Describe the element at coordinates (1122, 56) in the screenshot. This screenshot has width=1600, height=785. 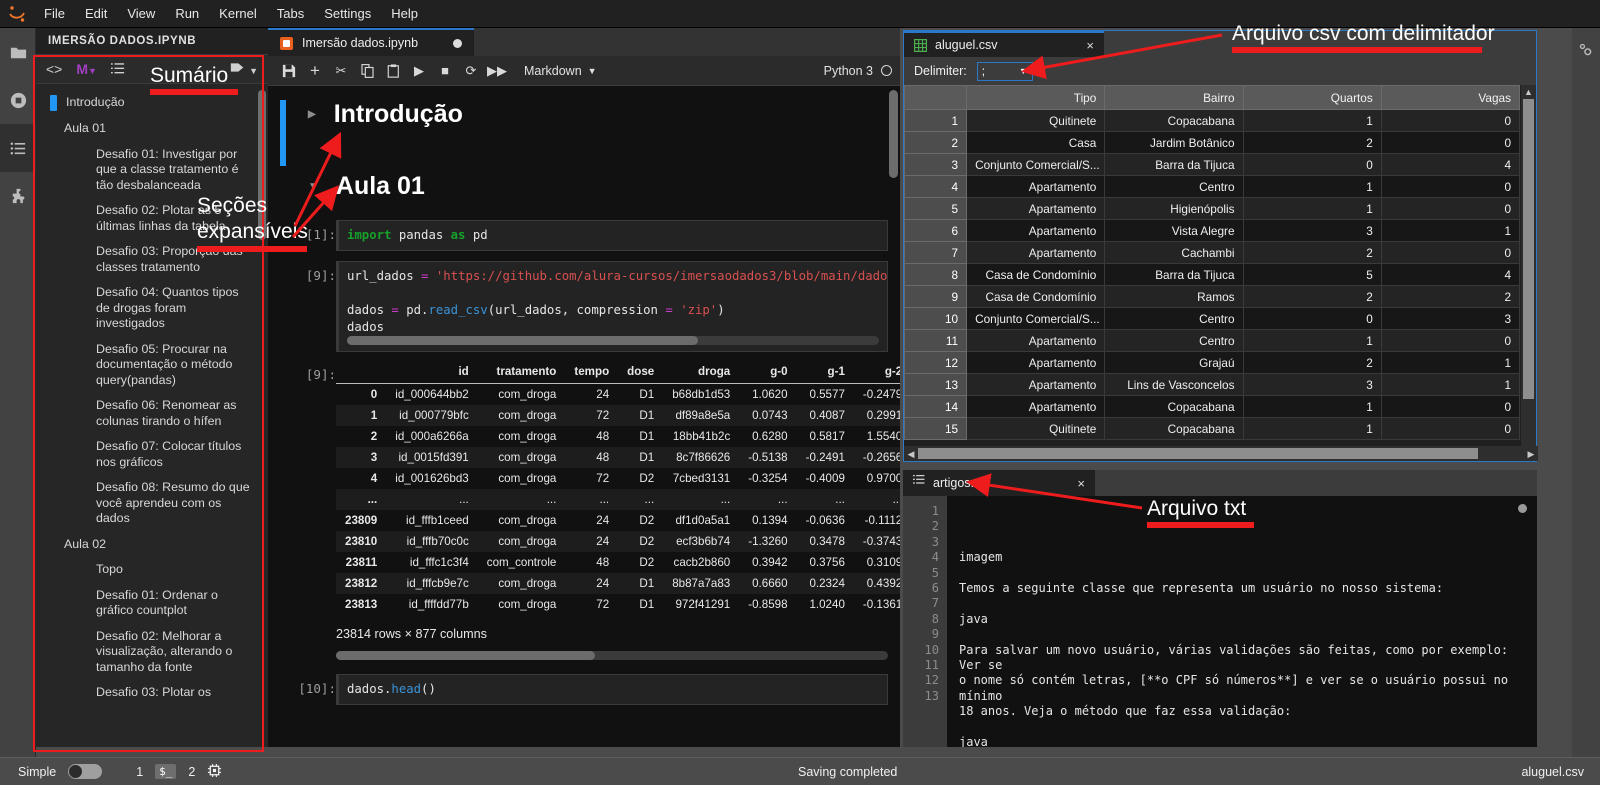
I see `arrow-to-delimiter` at that location.